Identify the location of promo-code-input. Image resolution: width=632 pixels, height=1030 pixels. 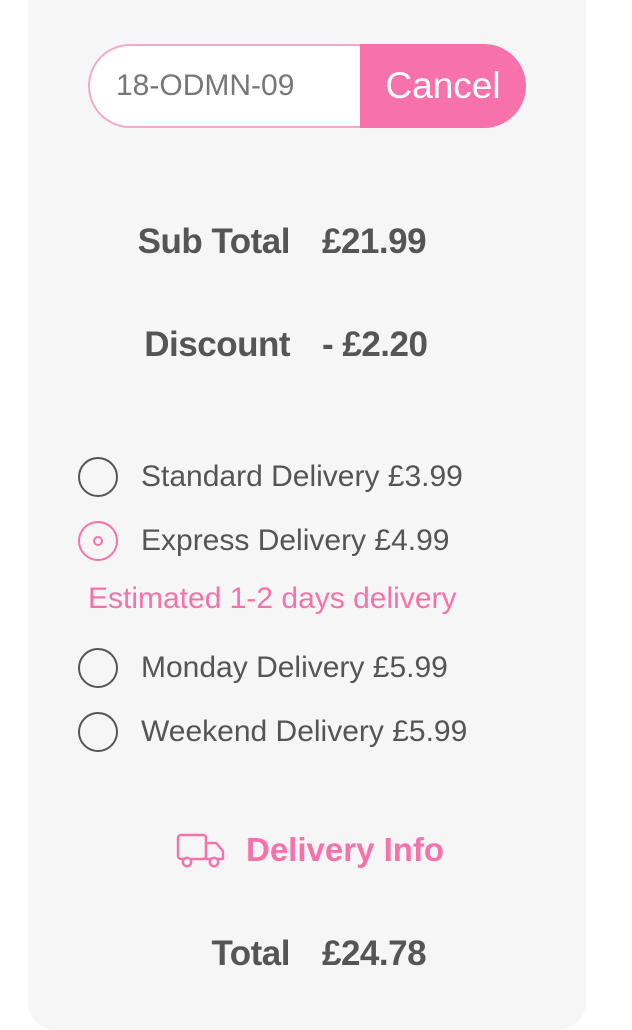
(224, 86).